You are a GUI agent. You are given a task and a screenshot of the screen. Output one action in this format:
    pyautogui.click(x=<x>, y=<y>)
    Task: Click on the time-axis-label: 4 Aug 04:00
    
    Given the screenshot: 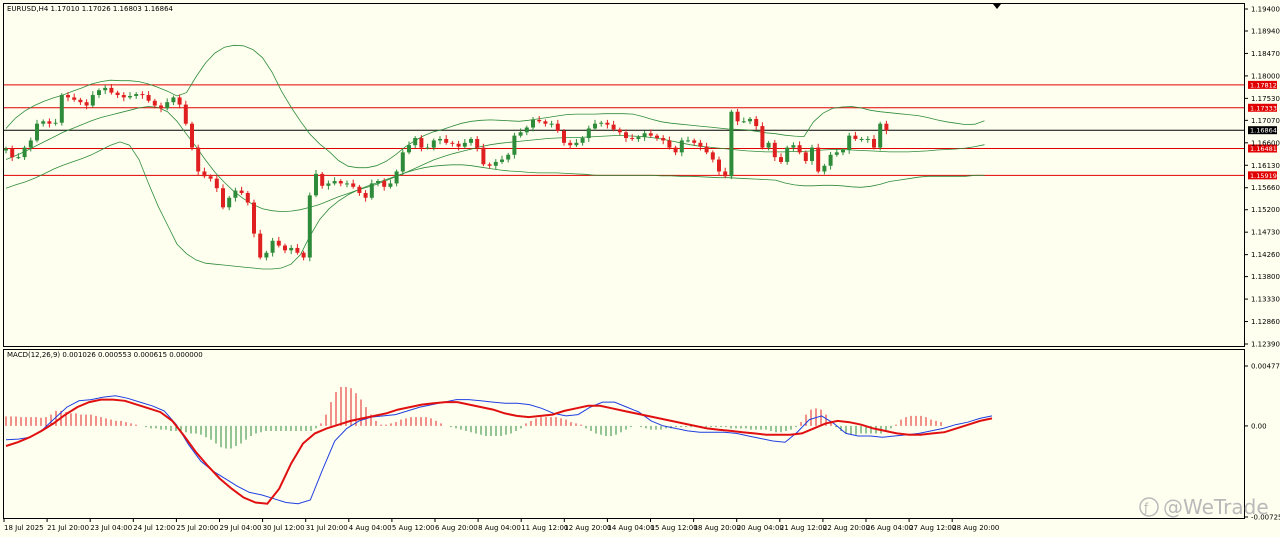 What is the action you would take?
    pyautogui.click(x=370, y=528)
    